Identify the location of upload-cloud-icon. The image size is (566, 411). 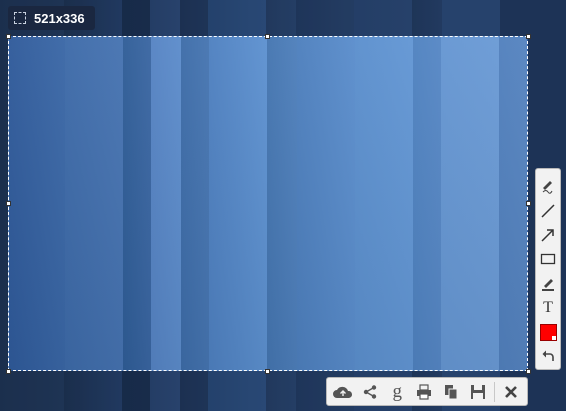
(343, 392).